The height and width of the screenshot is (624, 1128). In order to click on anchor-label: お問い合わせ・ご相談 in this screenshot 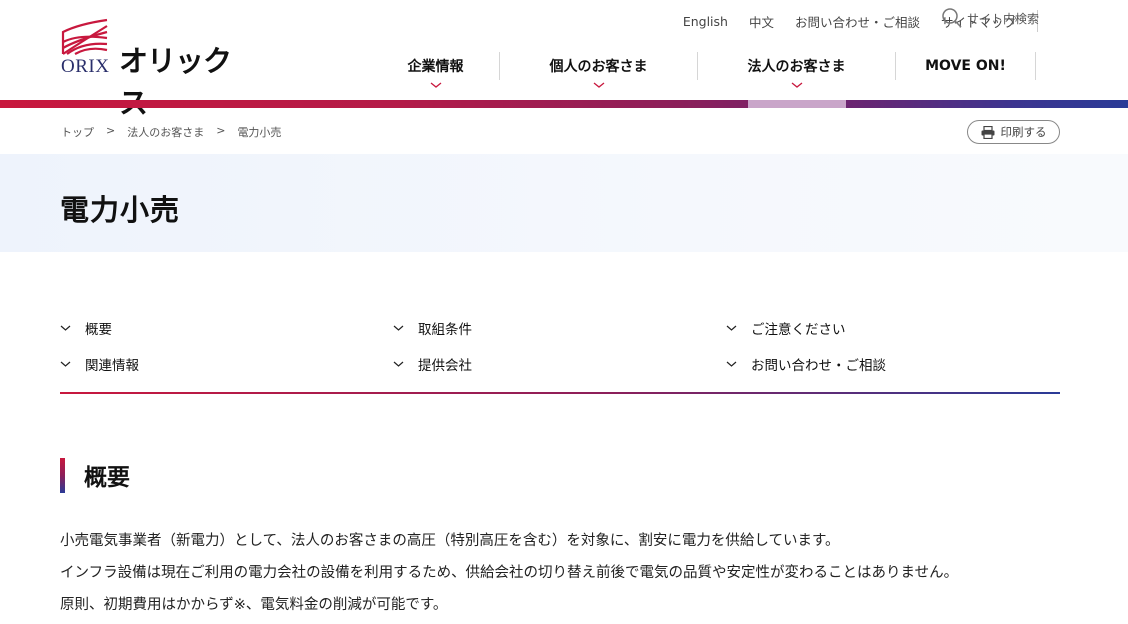, I will do `click(818, 366)`.